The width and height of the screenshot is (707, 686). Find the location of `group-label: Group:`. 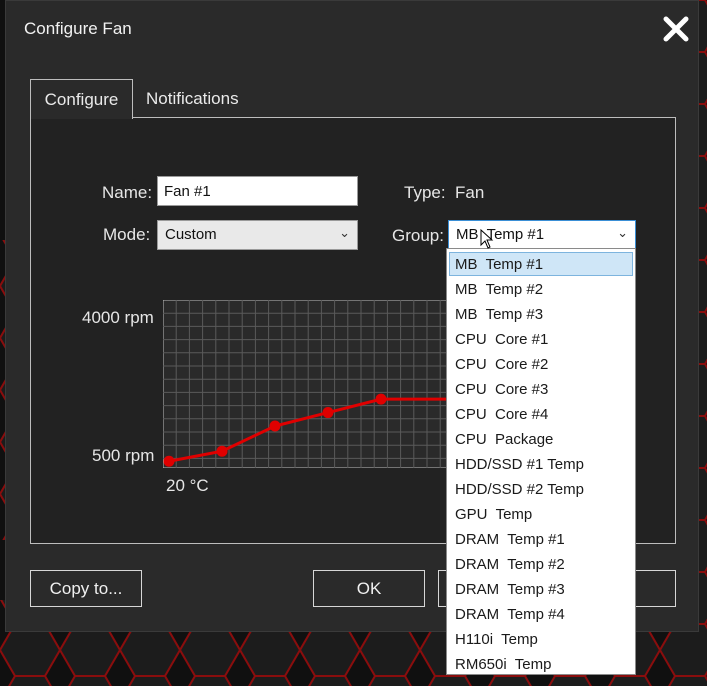

group-label: Group: is located at coordinates (418, 235).